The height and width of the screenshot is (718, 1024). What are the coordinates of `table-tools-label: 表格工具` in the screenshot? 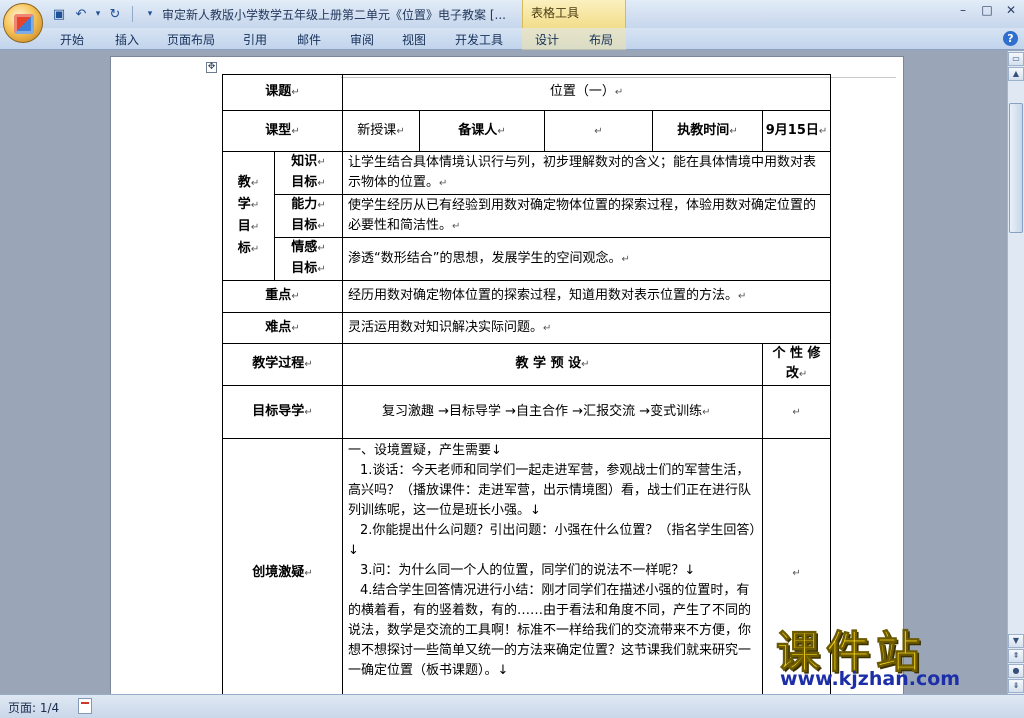 It's located at (555, 13).